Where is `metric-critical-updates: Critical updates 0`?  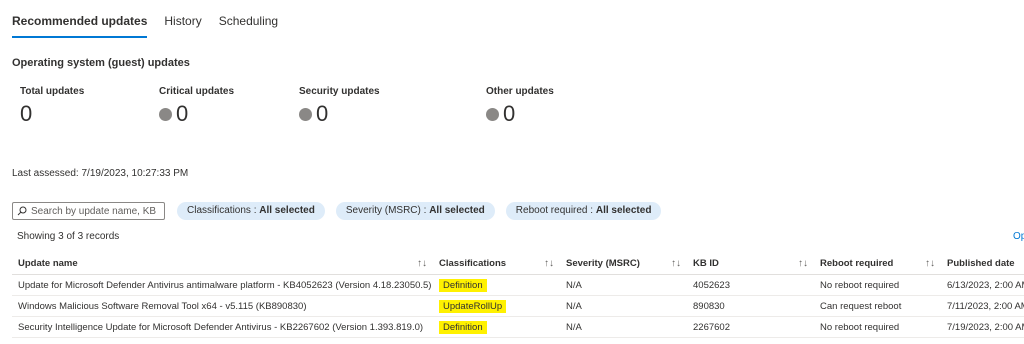 metric-critical-updates: Critical updates 0 is located at coordinates (196, 106).